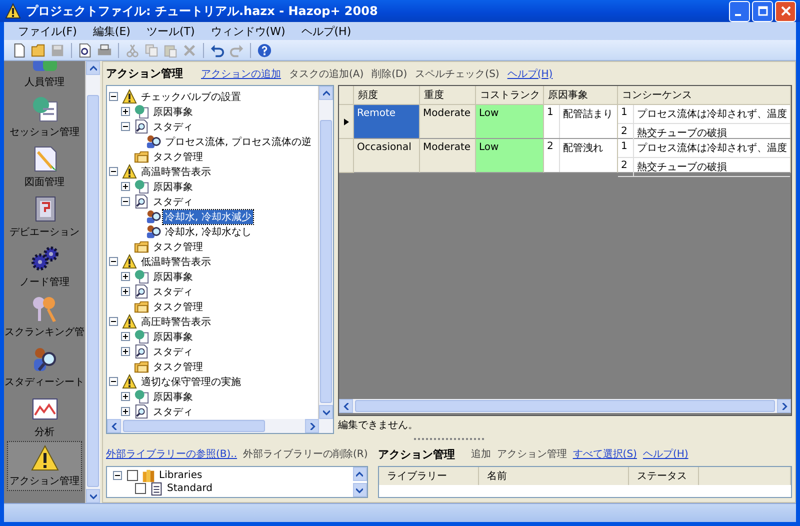 This screenshot has width=800, height=526. I want to click on action-link: 外部ライブラリーの参照(B).., so click(172, 454).